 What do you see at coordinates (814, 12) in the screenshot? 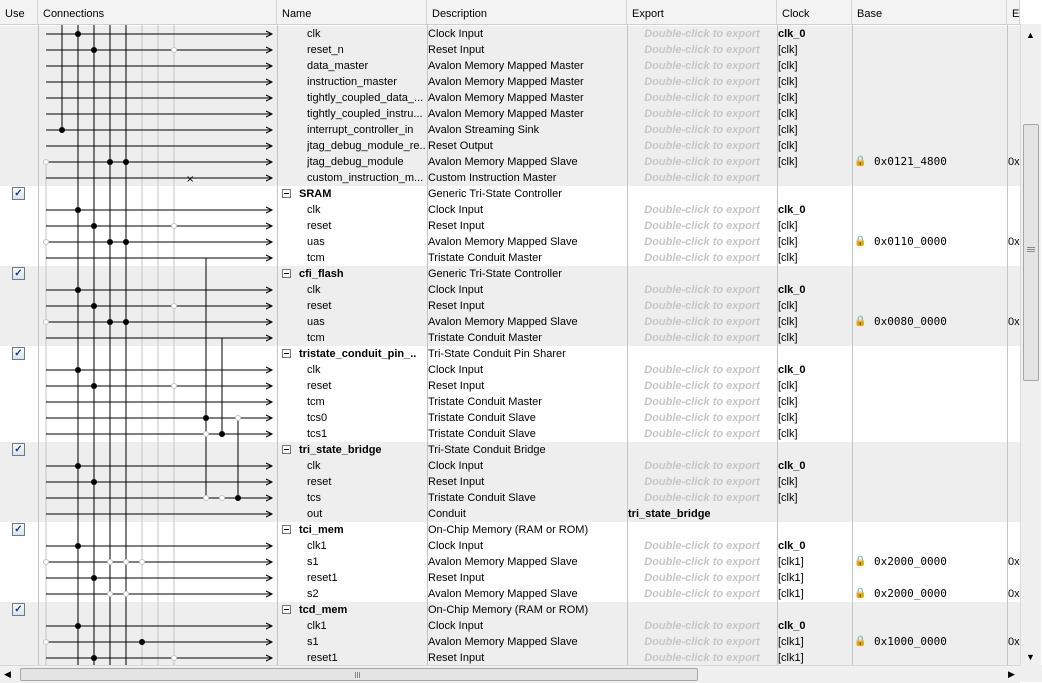
I see `column-header-clock: Clock` at bounding box center [814, 12].